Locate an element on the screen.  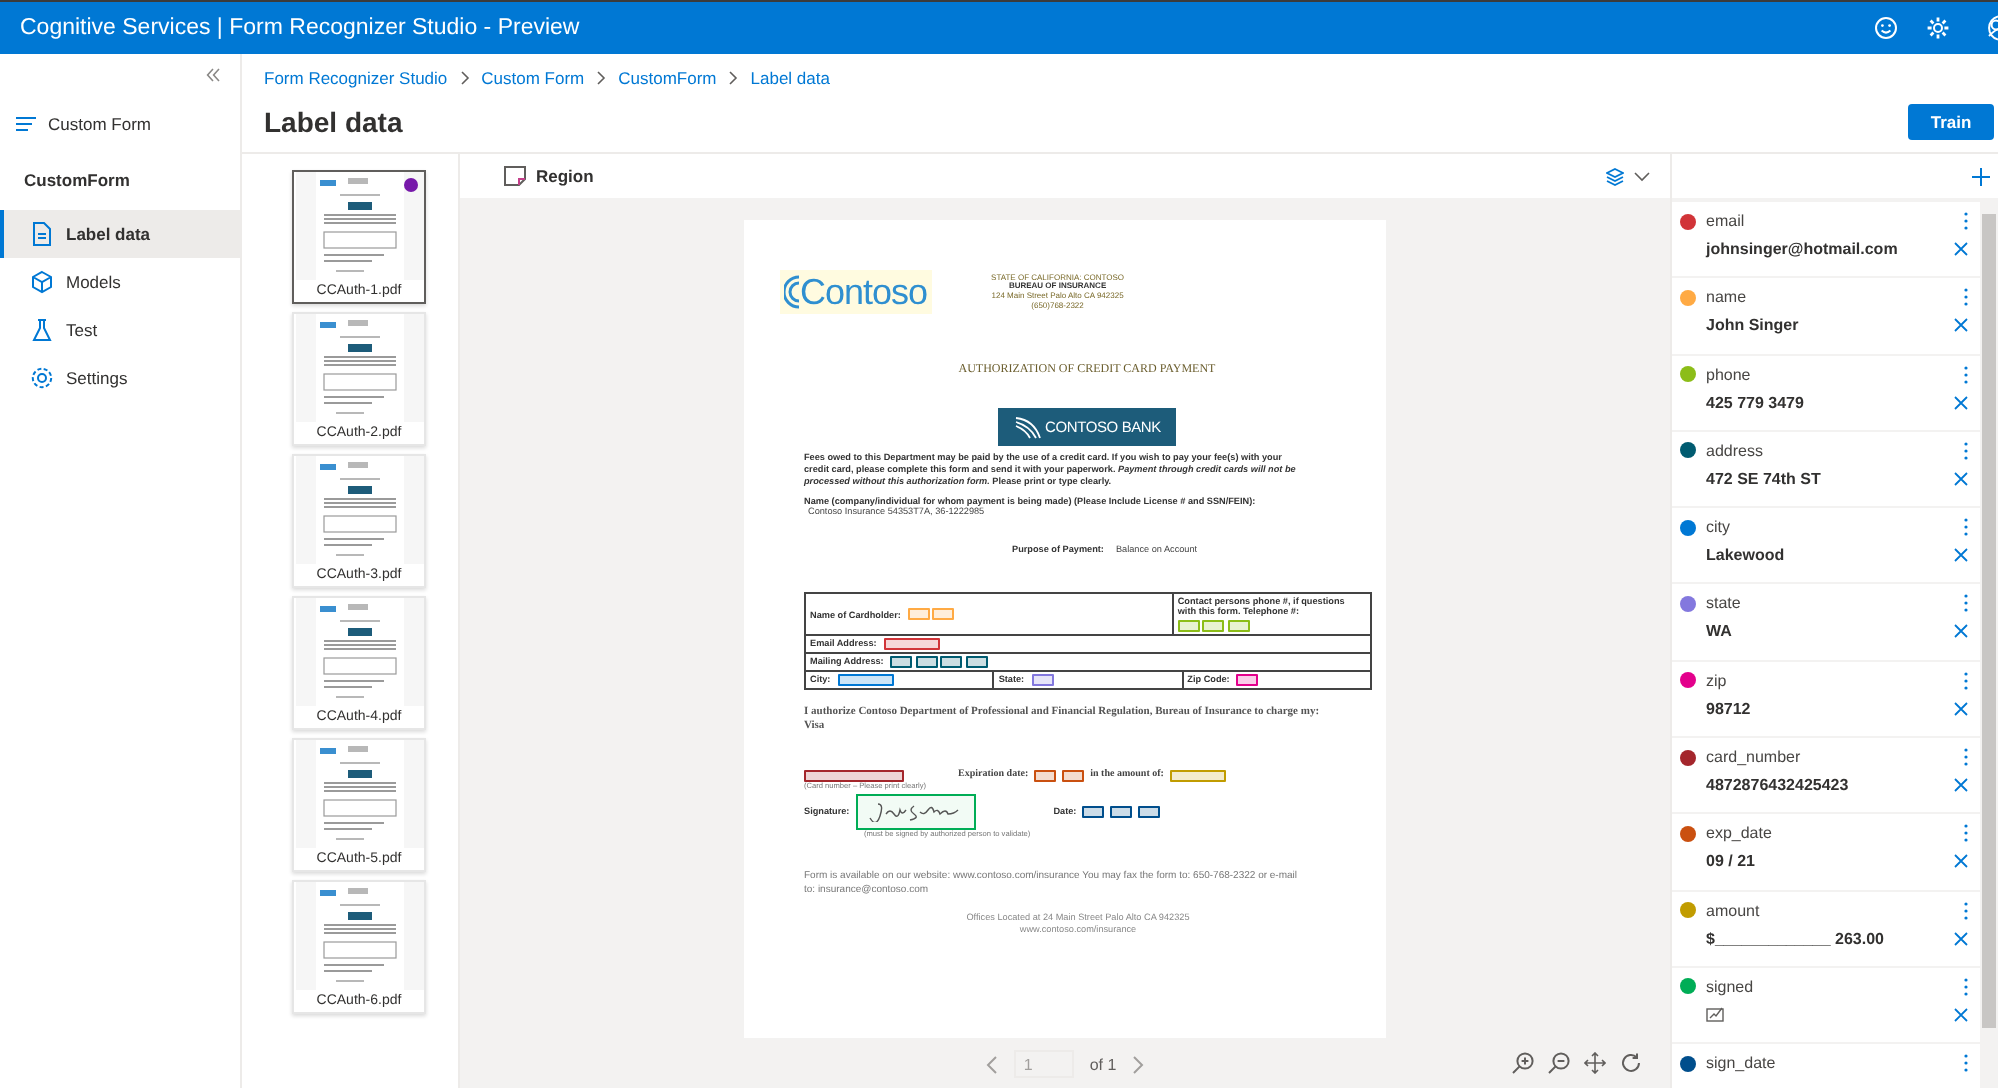
previous-icon is located at coordinates (991, 1064).